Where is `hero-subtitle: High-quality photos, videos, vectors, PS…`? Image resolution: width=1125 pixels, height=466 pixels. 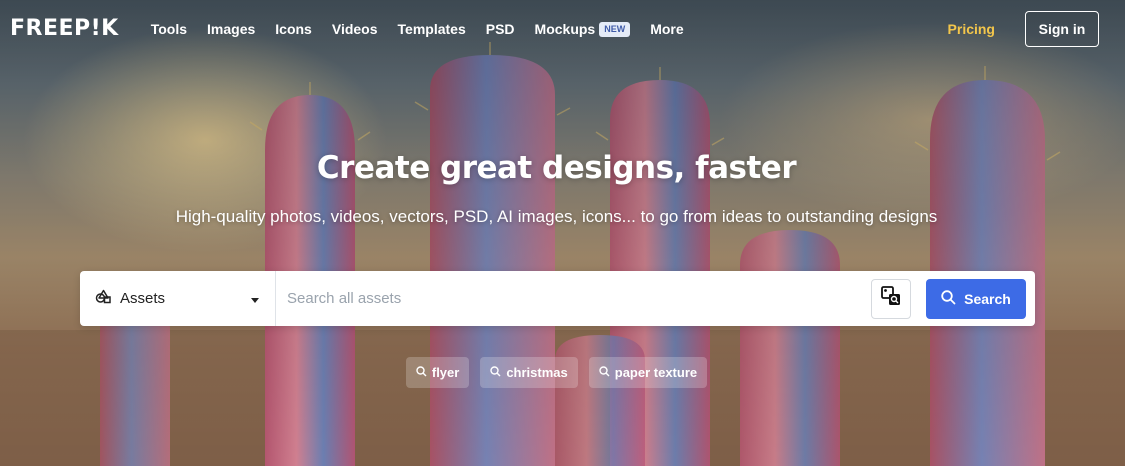
hero-subtitle: High-quality photos, videos, vectors, PS… is located at coordinates (556, 216).